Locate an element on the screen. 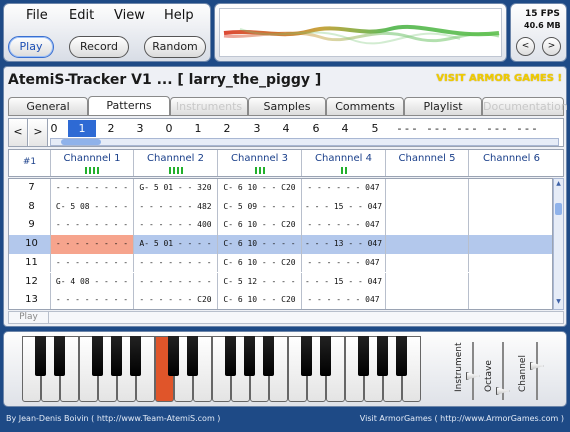 The image size is (570, 432). next-button: > is located at coordinates (551, 46).